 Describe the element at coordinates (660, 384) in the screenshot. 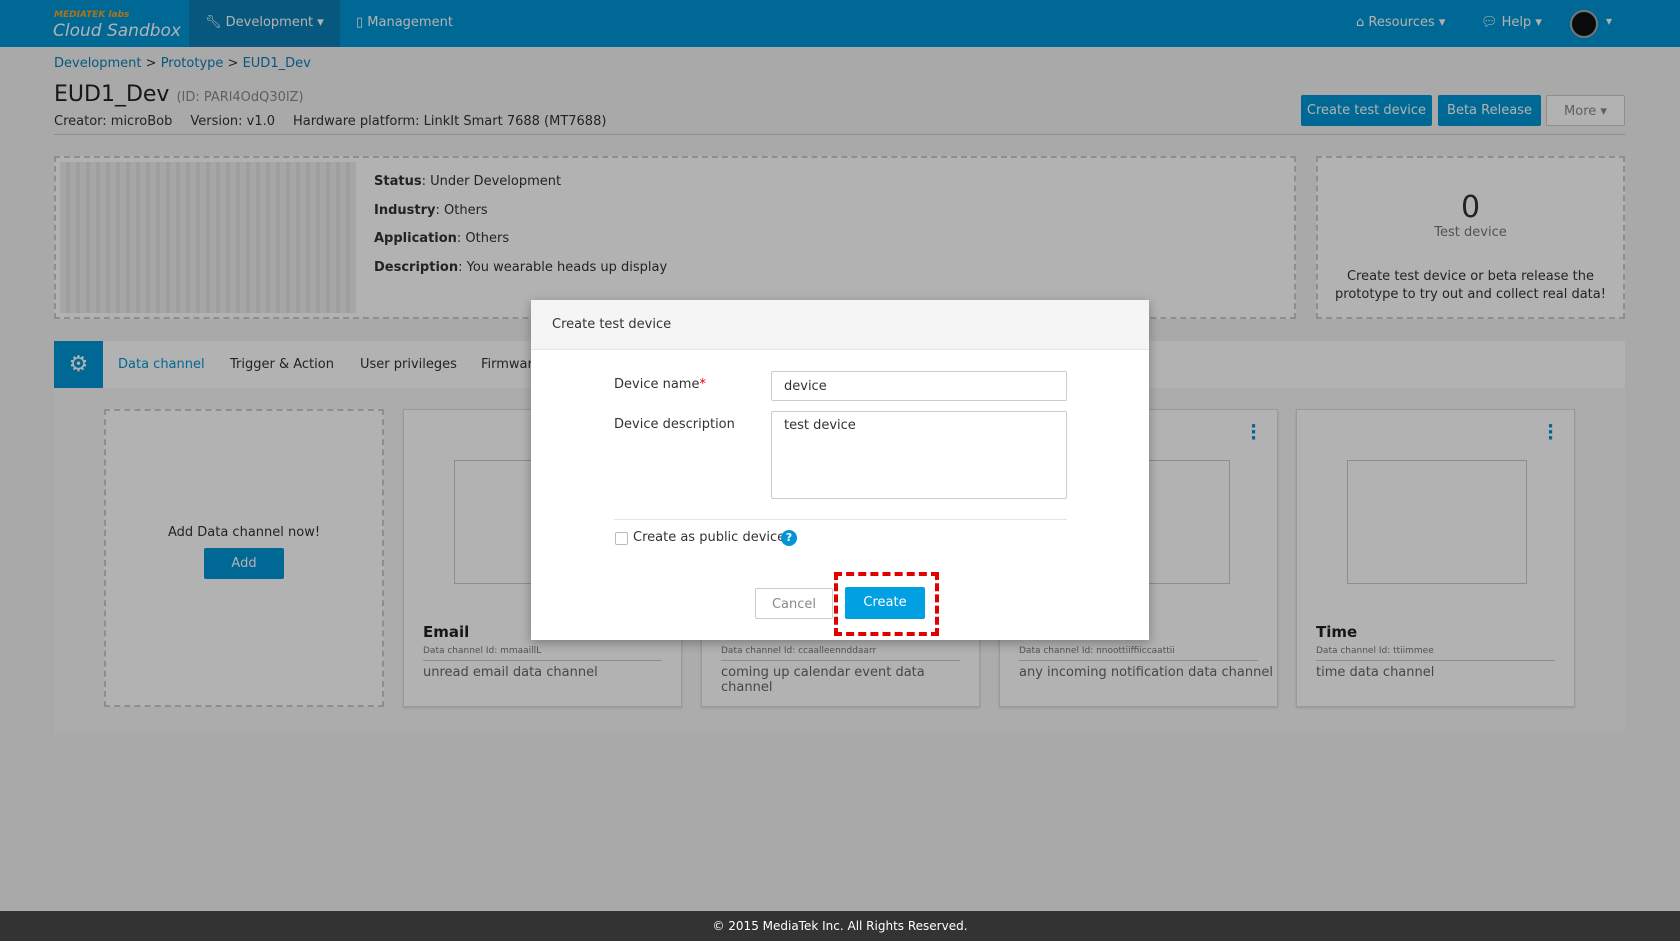

I see `device-name-label: Device name*` at that location.